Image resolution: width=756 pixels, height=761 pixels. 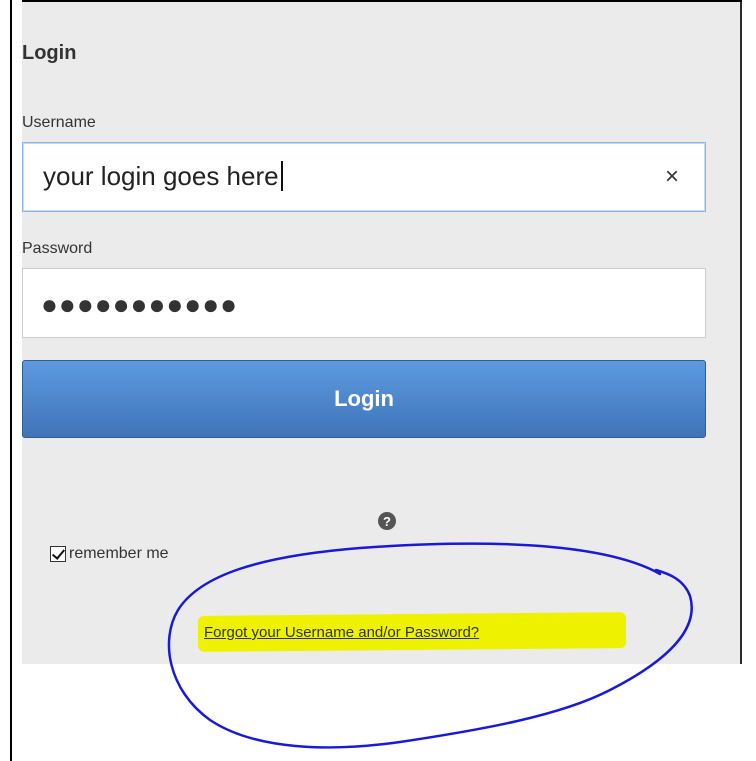 I want to click on forgot-credentials-link: Forgot your Username and/or Password?, so click(x=341, y=632).